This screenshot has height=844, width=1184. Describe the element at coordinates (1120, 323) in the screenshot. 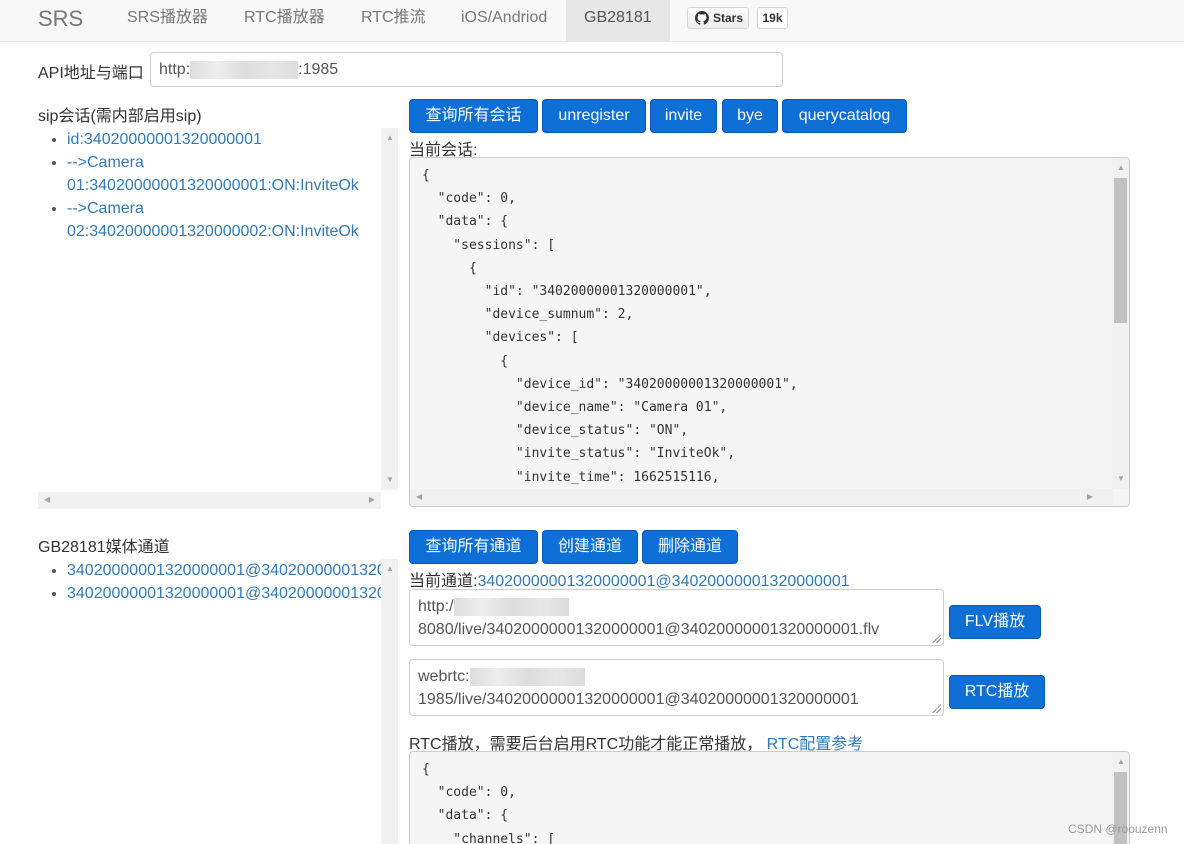

I see `json-vertical-scrollbar: ▲ ▼` at that location.